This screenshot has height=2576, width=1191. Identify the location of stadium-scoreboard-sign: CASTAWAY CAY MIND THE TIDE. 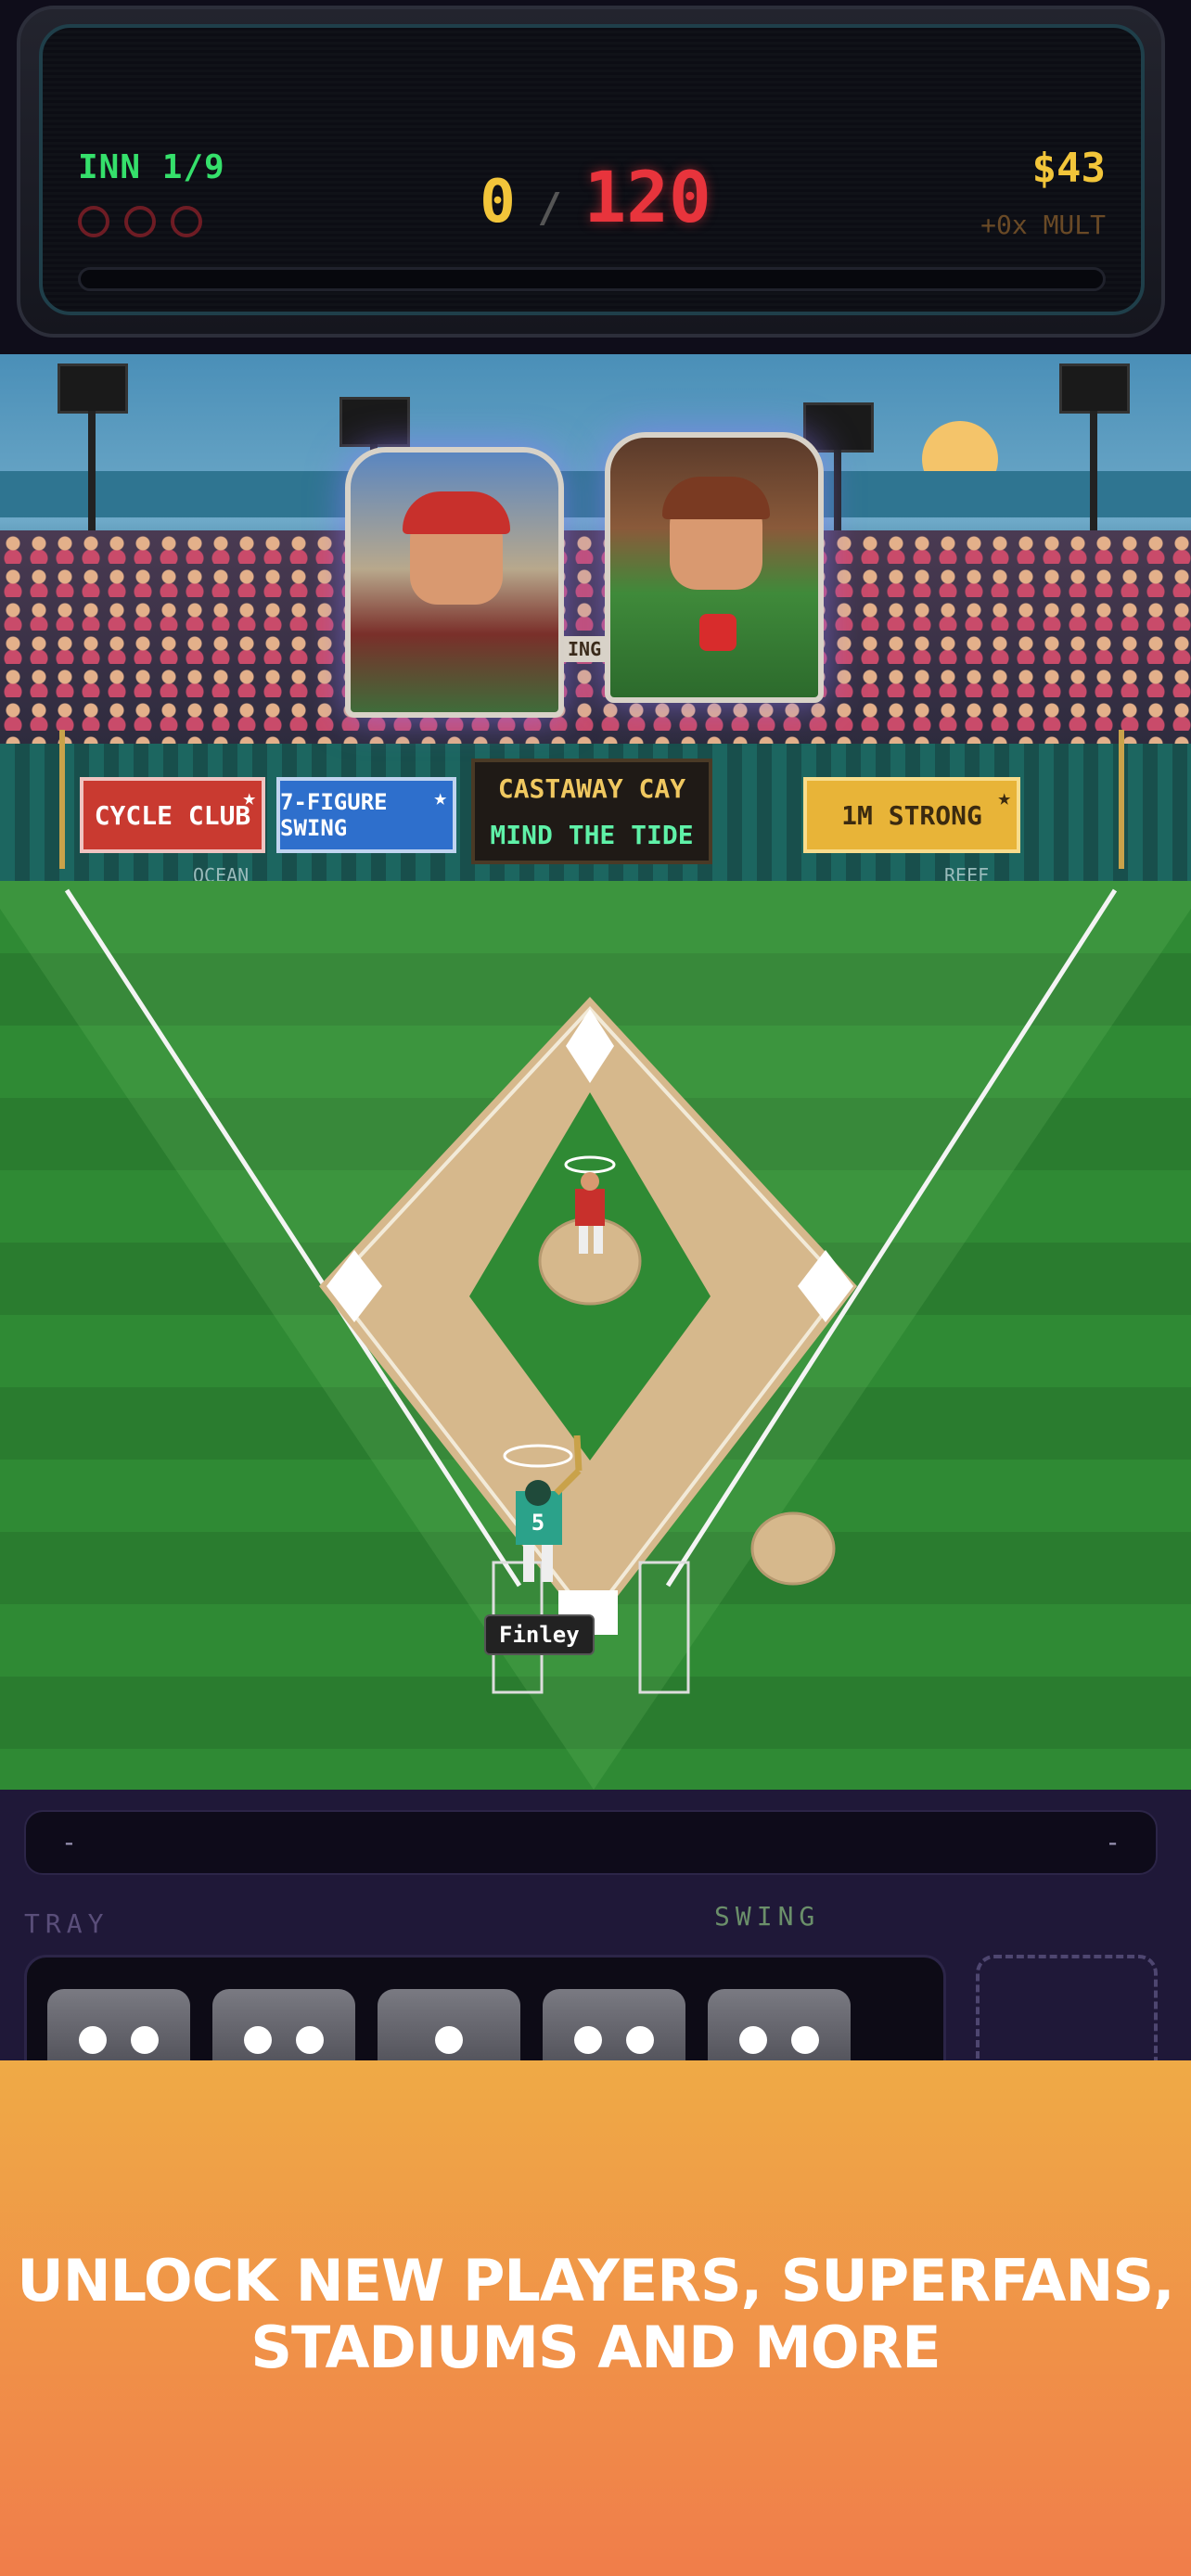
(591, 811).